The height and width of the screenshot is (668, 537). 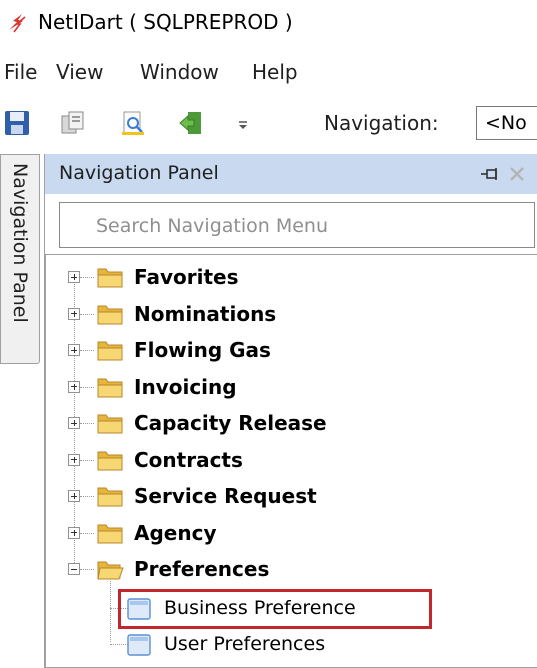 What do you see at coordinates (133, 123) in the screenshot?
I see `print-preview-icon` at bounding box center [133, 123].